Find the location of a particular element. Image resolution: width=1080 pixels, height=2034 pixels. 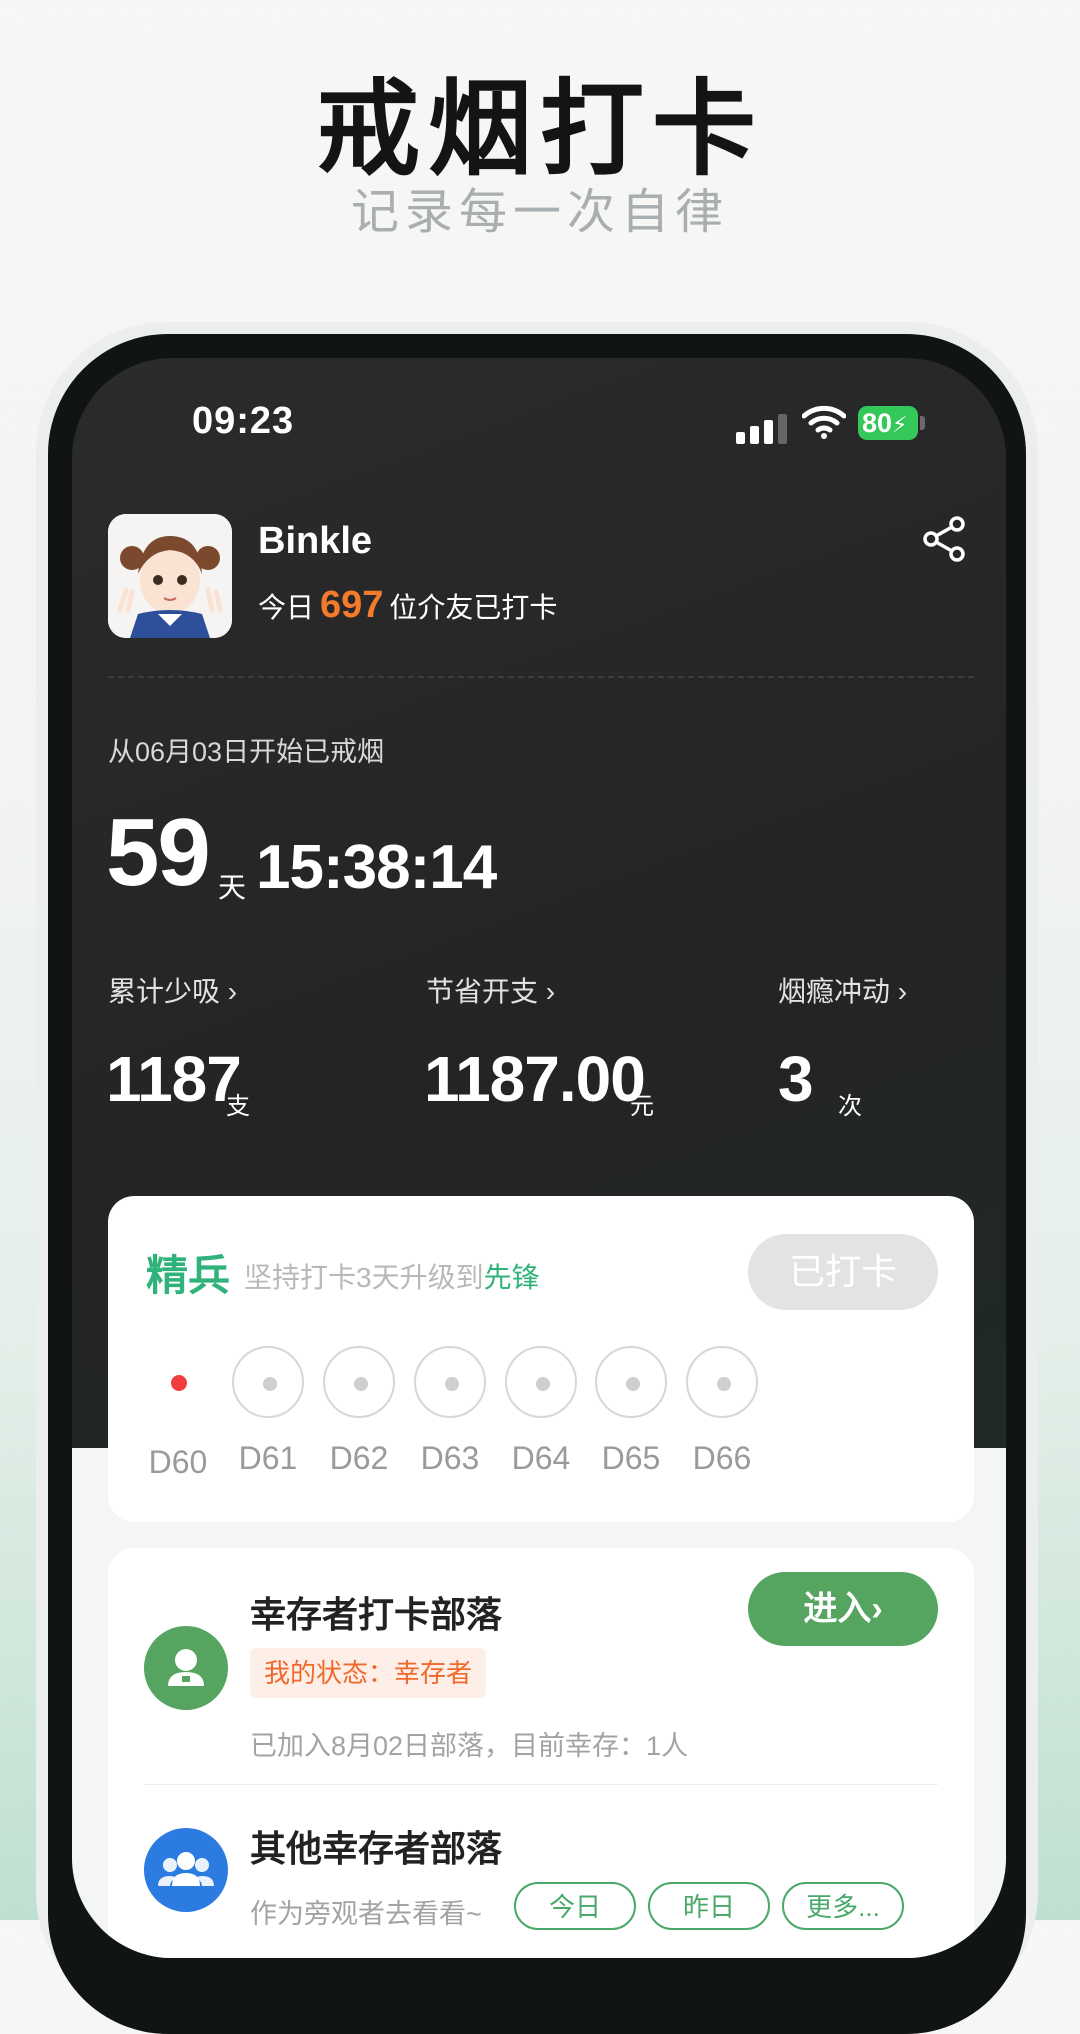

stat-savings-value: 1187.00 is located at coordinates (535, 1079).